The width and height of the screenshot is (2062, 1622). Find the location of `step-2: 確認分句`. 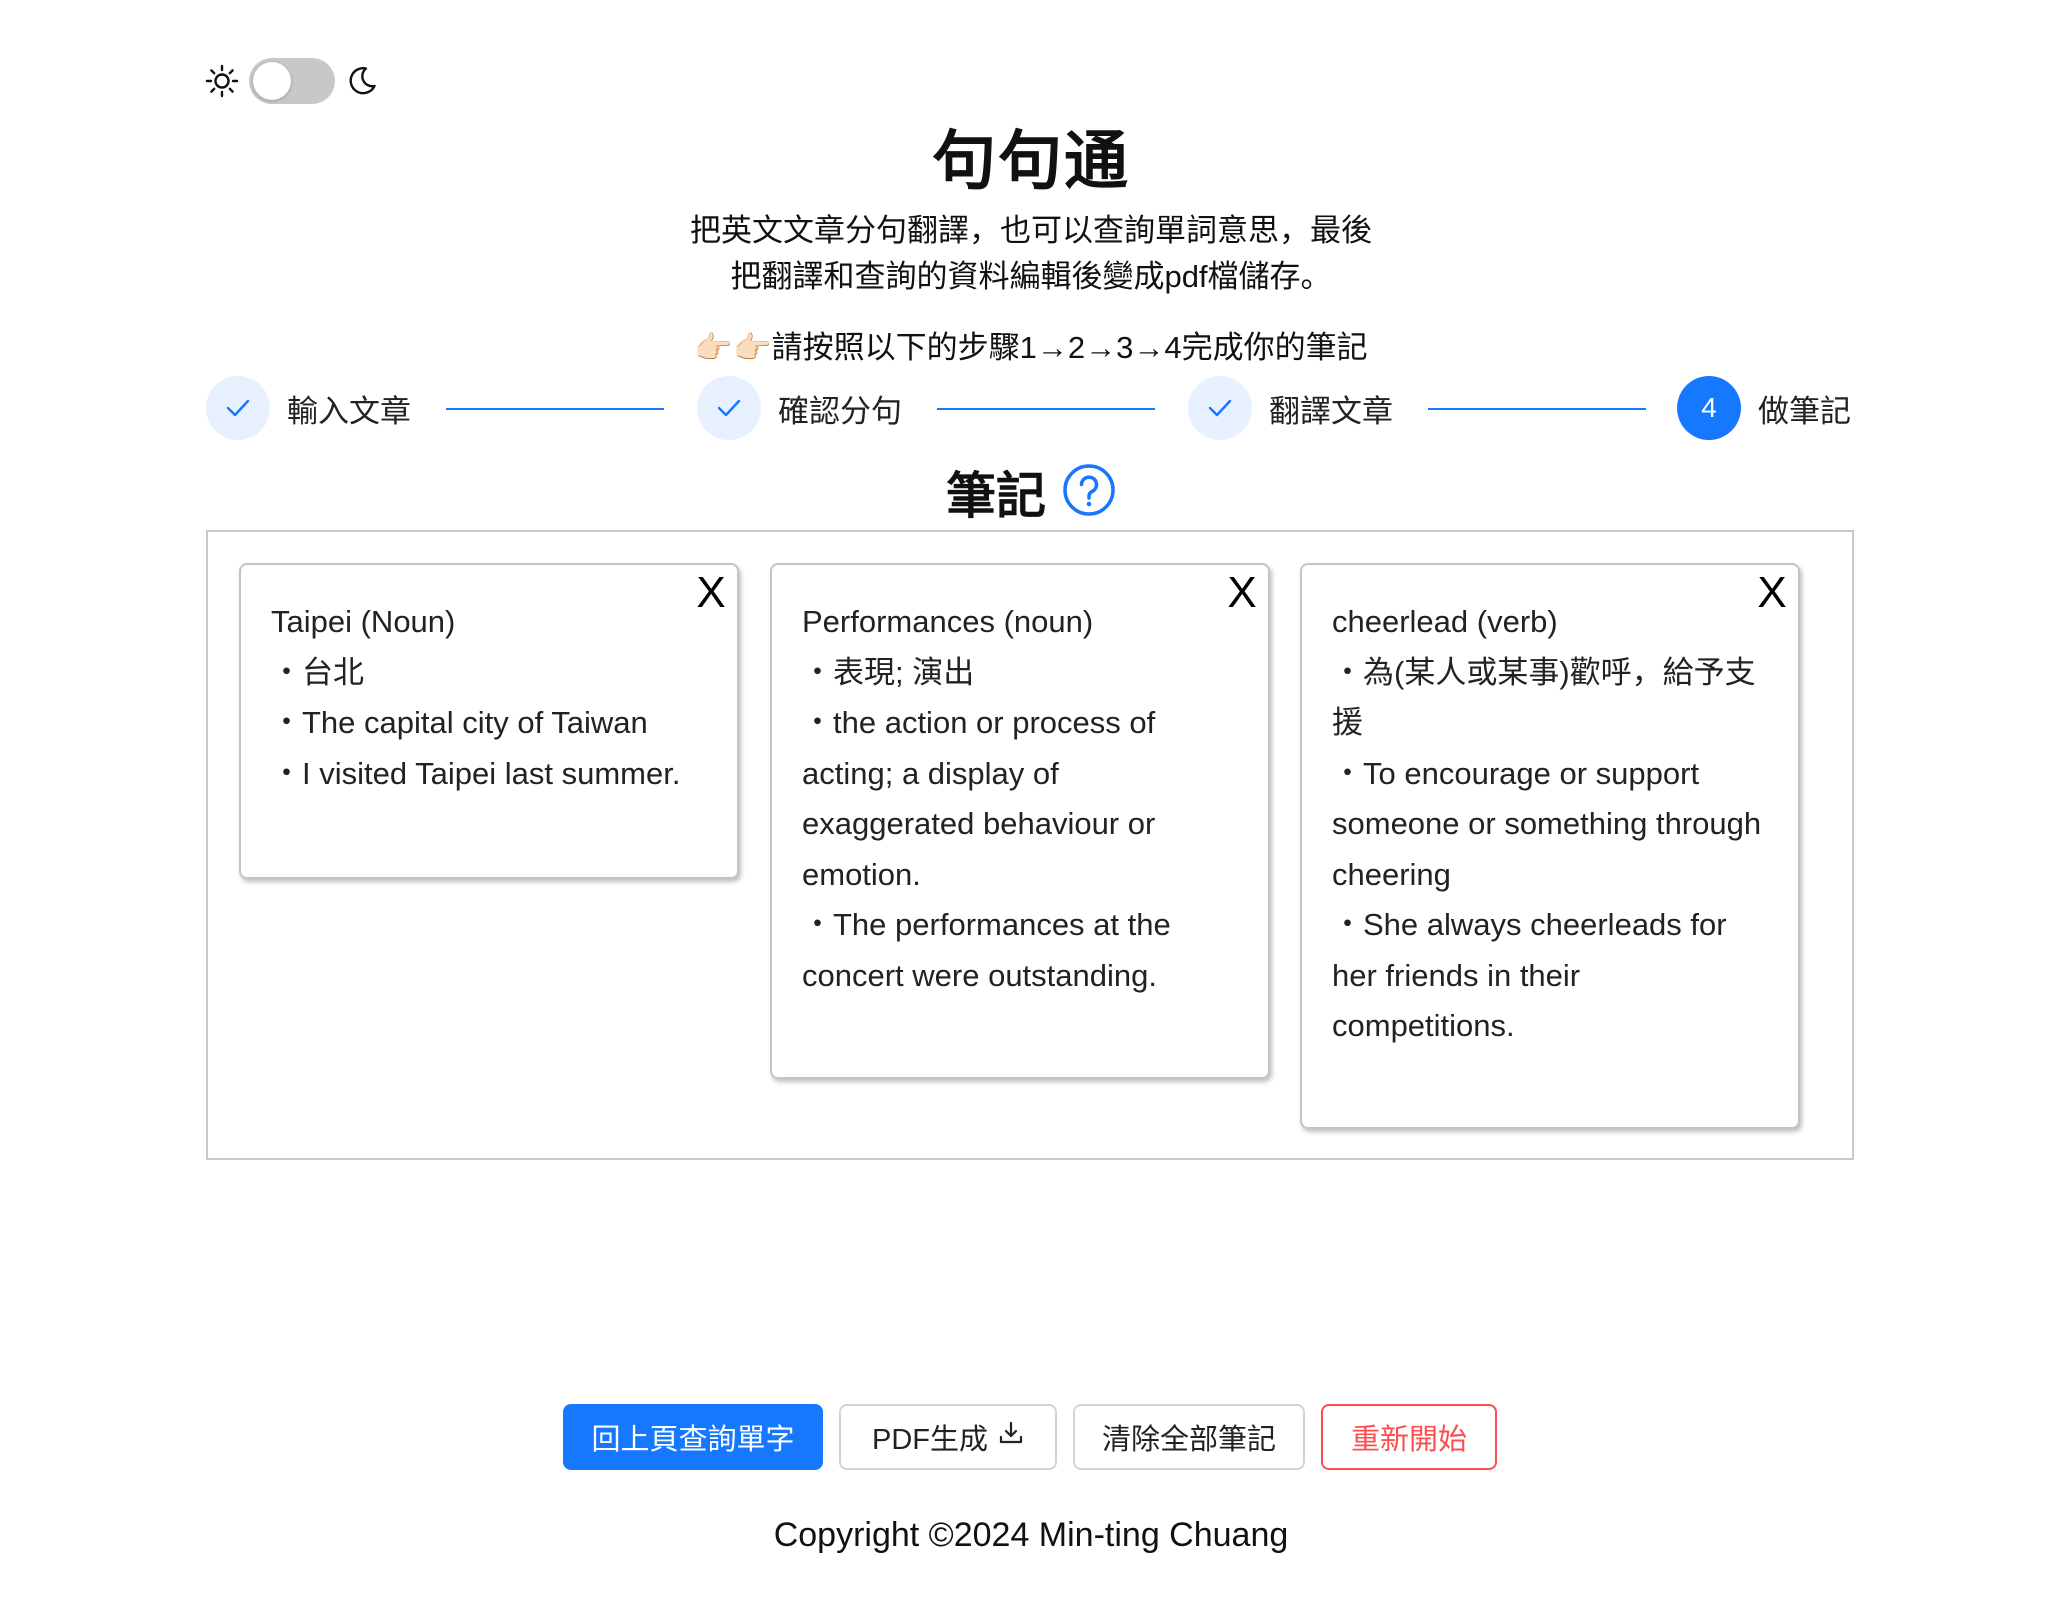

step-2: 確認分句 is located at coordinates (799, 408).